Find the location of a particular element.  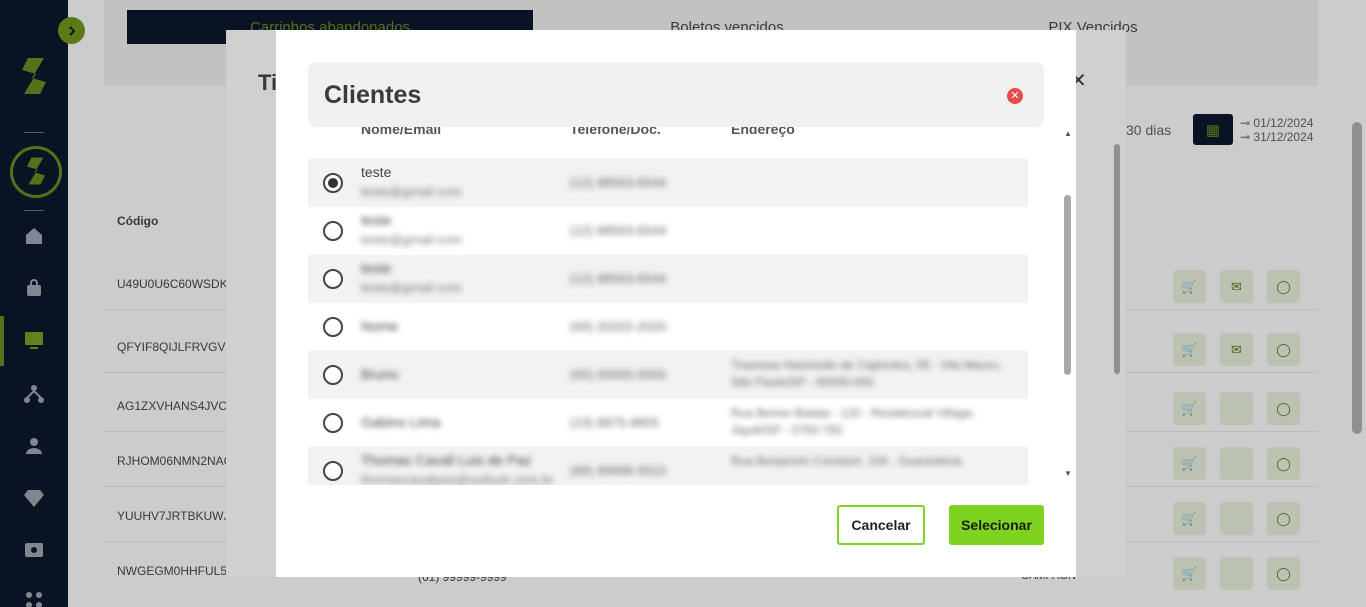

modal-title: Clientes is located at coordinates (373, 95).